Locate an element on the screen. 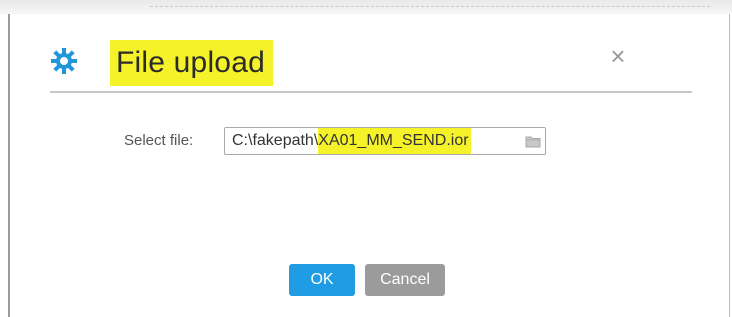 The image size is (732, 317). header-divider is located at coordinates (371, 92).